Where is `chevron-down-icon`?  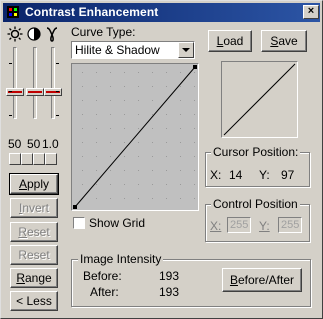
chevron-down-icon is located at coordinates (186, 50).